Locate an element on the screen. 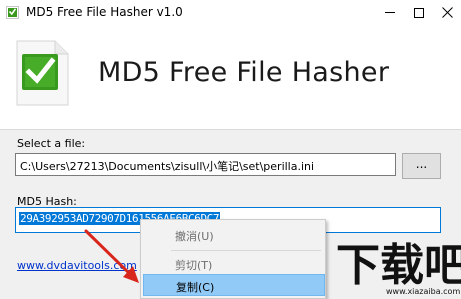 The height and width of the screenshot is (299, 461). context-menu: 撤消(U) 剪切(T) 复制(C) is located at coordinates (233, 259).